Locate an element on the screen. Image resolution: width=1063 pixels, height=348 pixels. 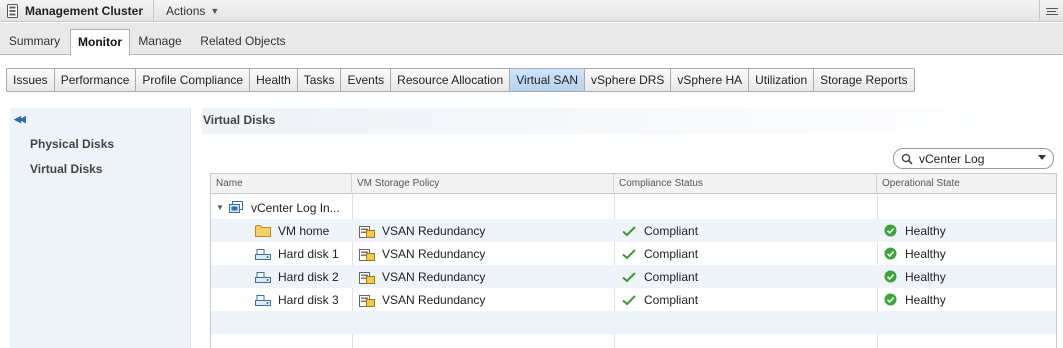
nav-item-physical-disks: Physical Disks is located at coordinates (72, 144).